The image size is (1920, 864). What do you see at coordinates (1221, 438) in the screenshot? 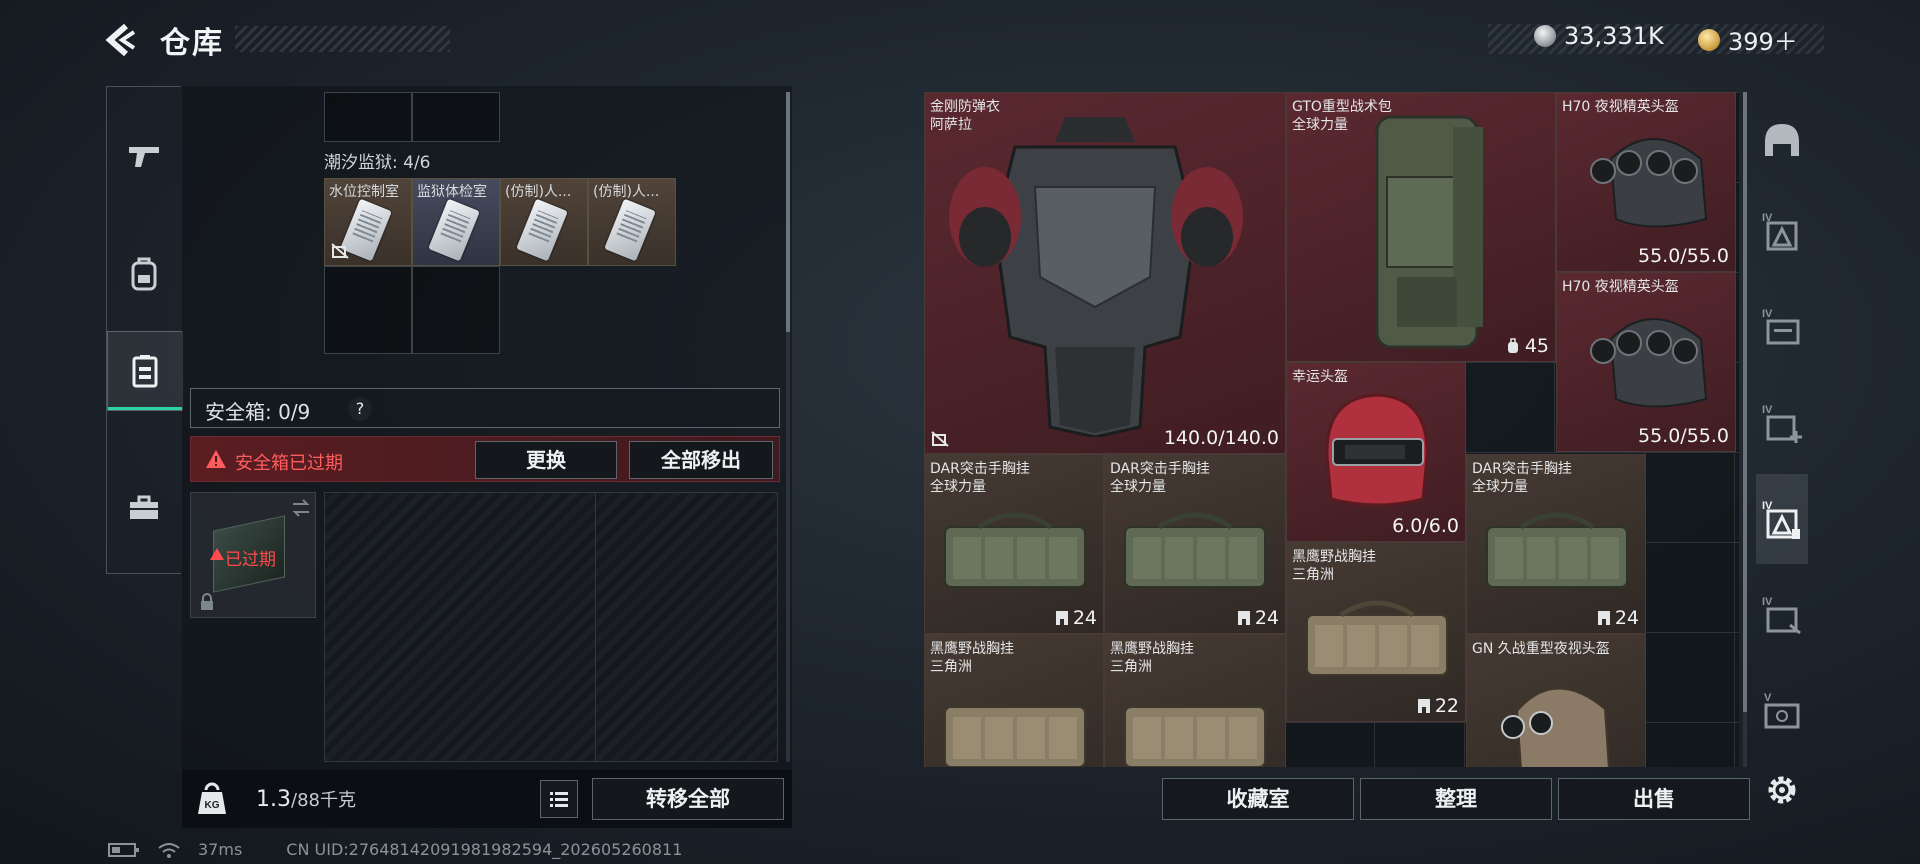
I see `durability: 140.0/140.0` at bounding box center [1221, 438].